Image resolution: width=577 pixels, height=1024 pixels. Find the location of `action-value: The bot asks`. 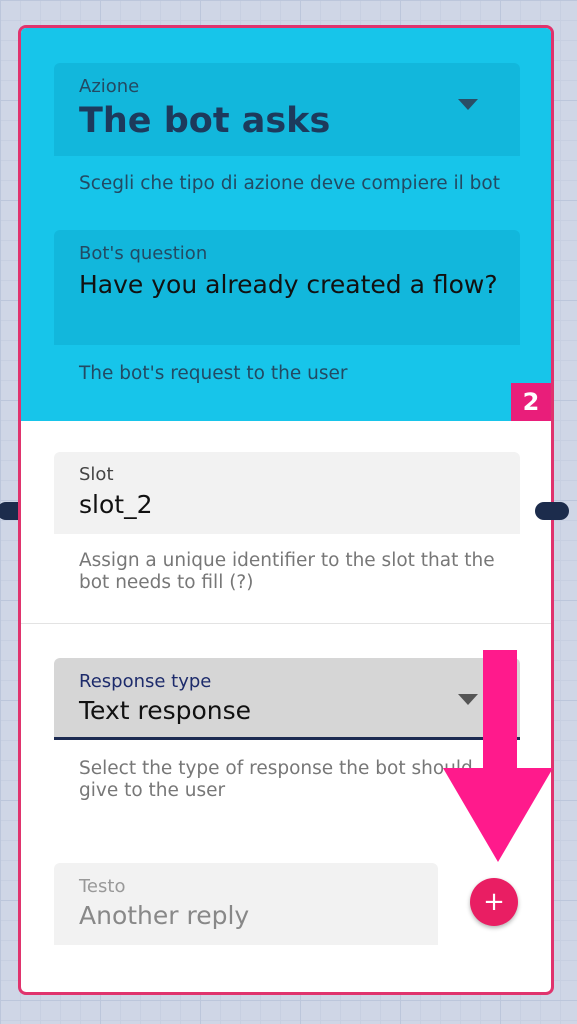

action-value: The bot asks is located at coordinates (205, 121).